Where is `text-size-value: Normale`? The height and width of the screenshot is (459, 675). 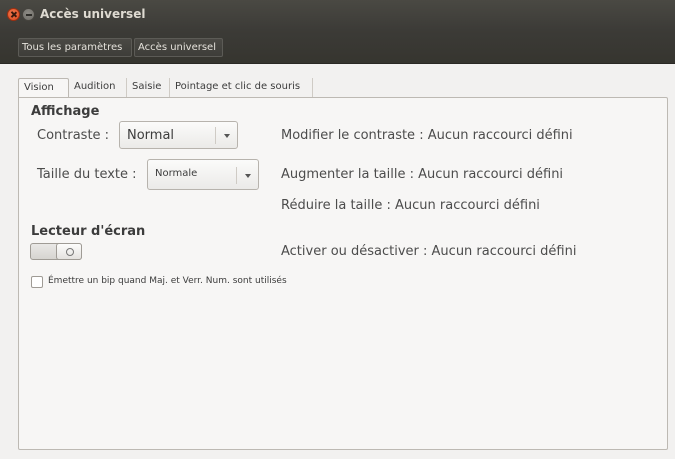
text-size-value: Normale is located at coordinates (176, 173).